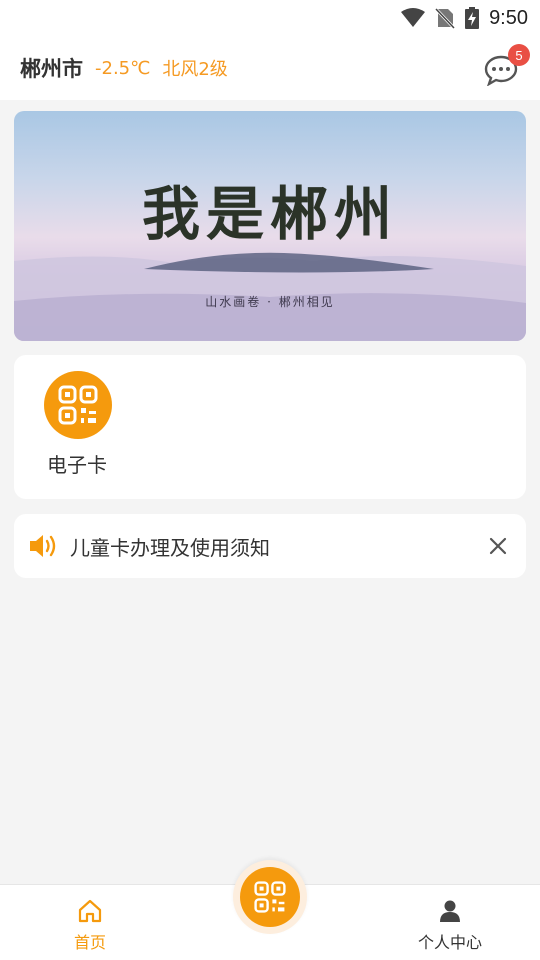 Image resolution: width=540 pixels, height=960 pixels. I want to click on message-badge: 5, so click(519, 55).